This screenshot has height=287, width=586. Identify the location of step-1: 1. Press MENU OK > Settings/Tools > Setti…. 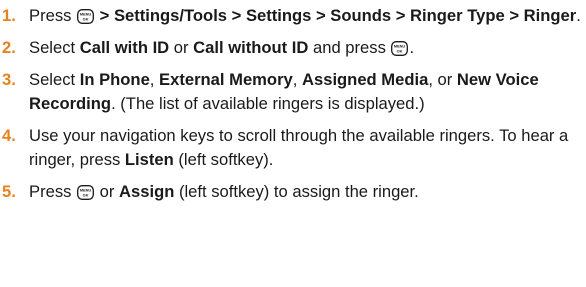
(293, 16).